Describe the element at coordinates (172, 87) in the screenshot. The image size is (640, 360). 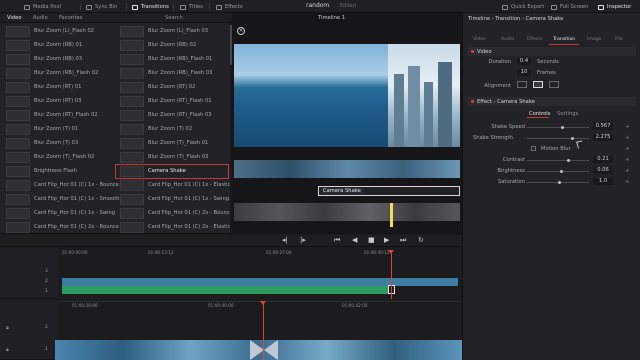
I see `transition-list-item: Blur Zoom (RT) 02` at that location.